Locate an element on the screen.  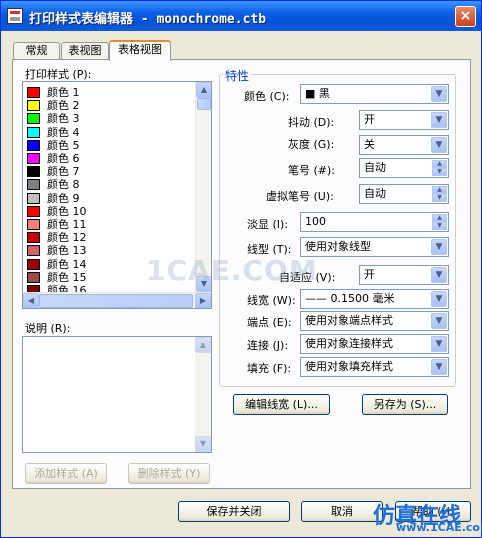
list-item-label: 颜色 8 is located at coordinates (63, 185).